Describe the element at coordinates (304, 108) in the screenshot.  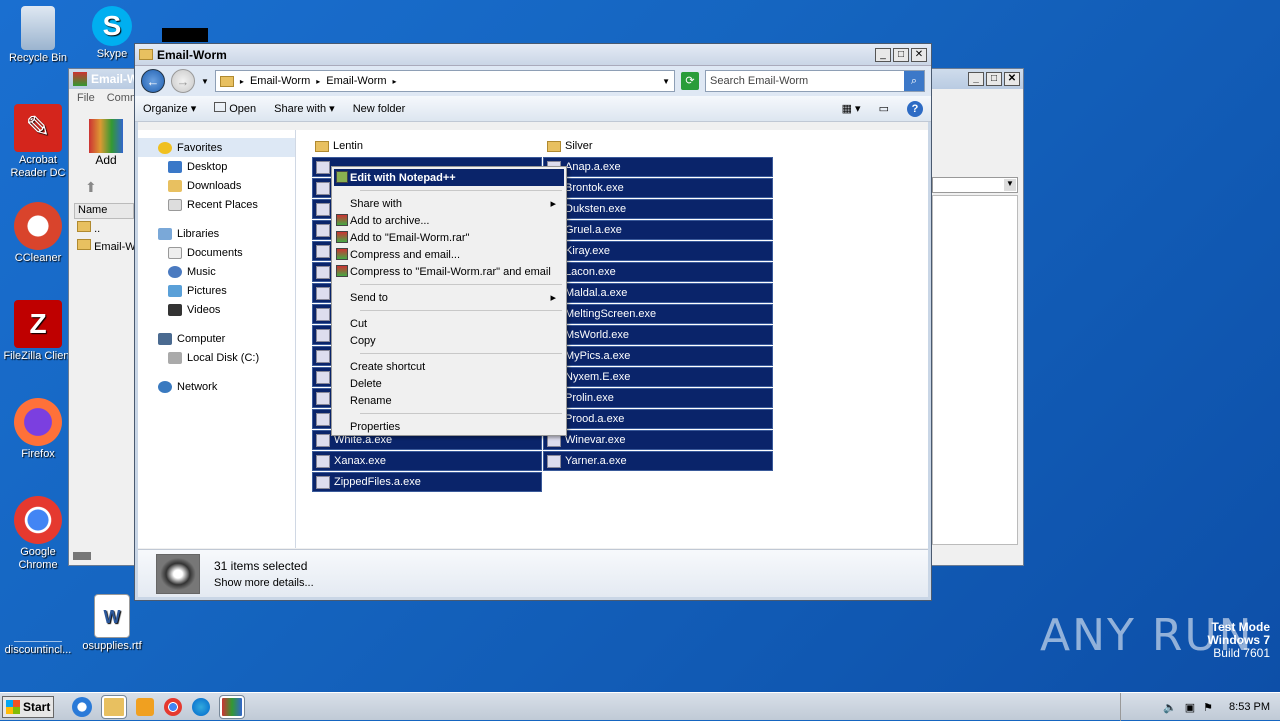
I see `share-with-button: Share with ▾` at that location.